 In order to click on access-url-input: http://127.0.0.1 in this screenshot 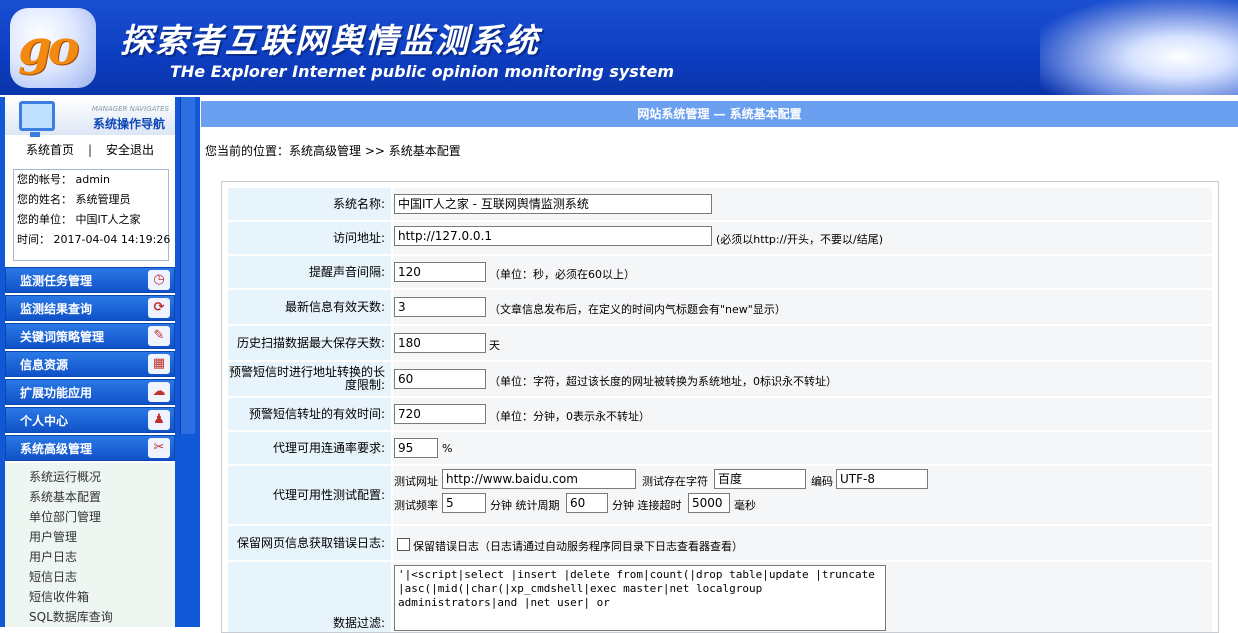, I will do `click(553, 236)`.